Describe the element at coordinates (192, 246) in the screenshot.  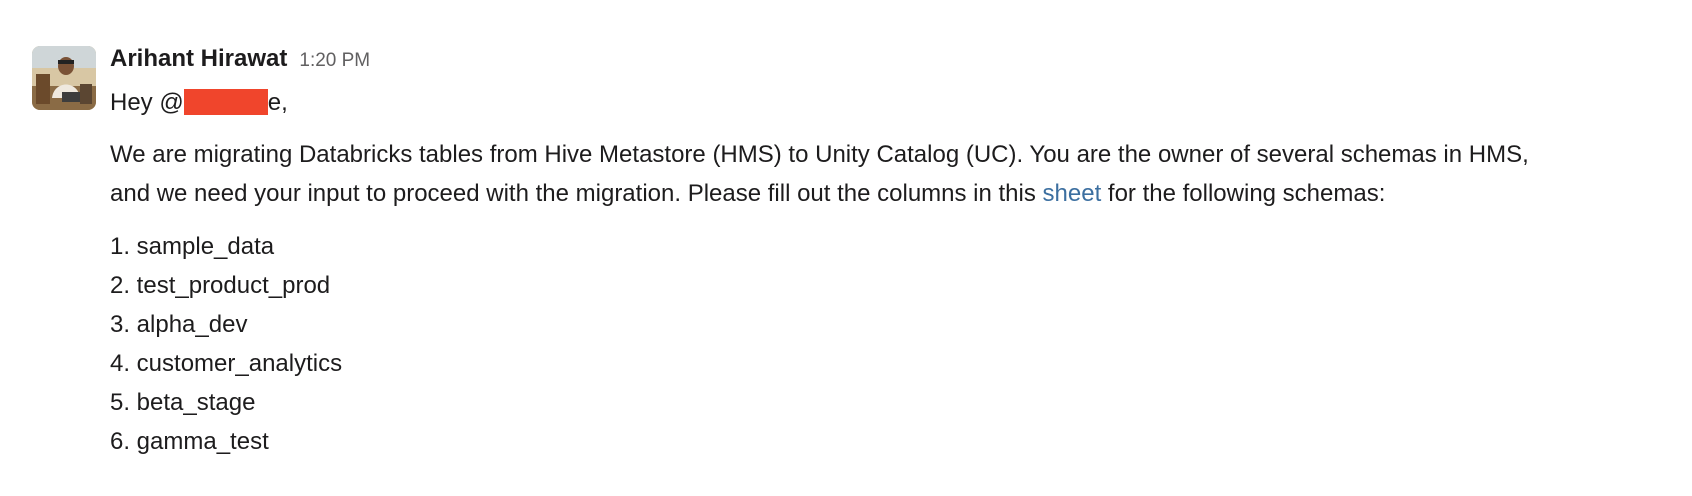
I see `list-item: 1. sample_data` at that location.